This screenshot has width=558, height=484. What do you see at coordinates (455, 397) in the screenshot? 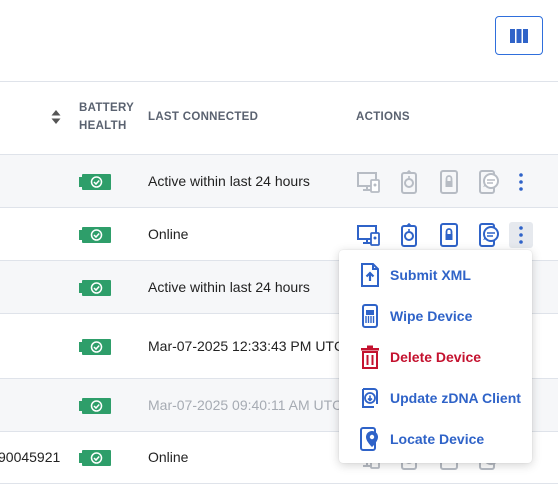
I see `menu-label-update-zdna-client: Update zDNA Client` at bounding box center [455, 397].